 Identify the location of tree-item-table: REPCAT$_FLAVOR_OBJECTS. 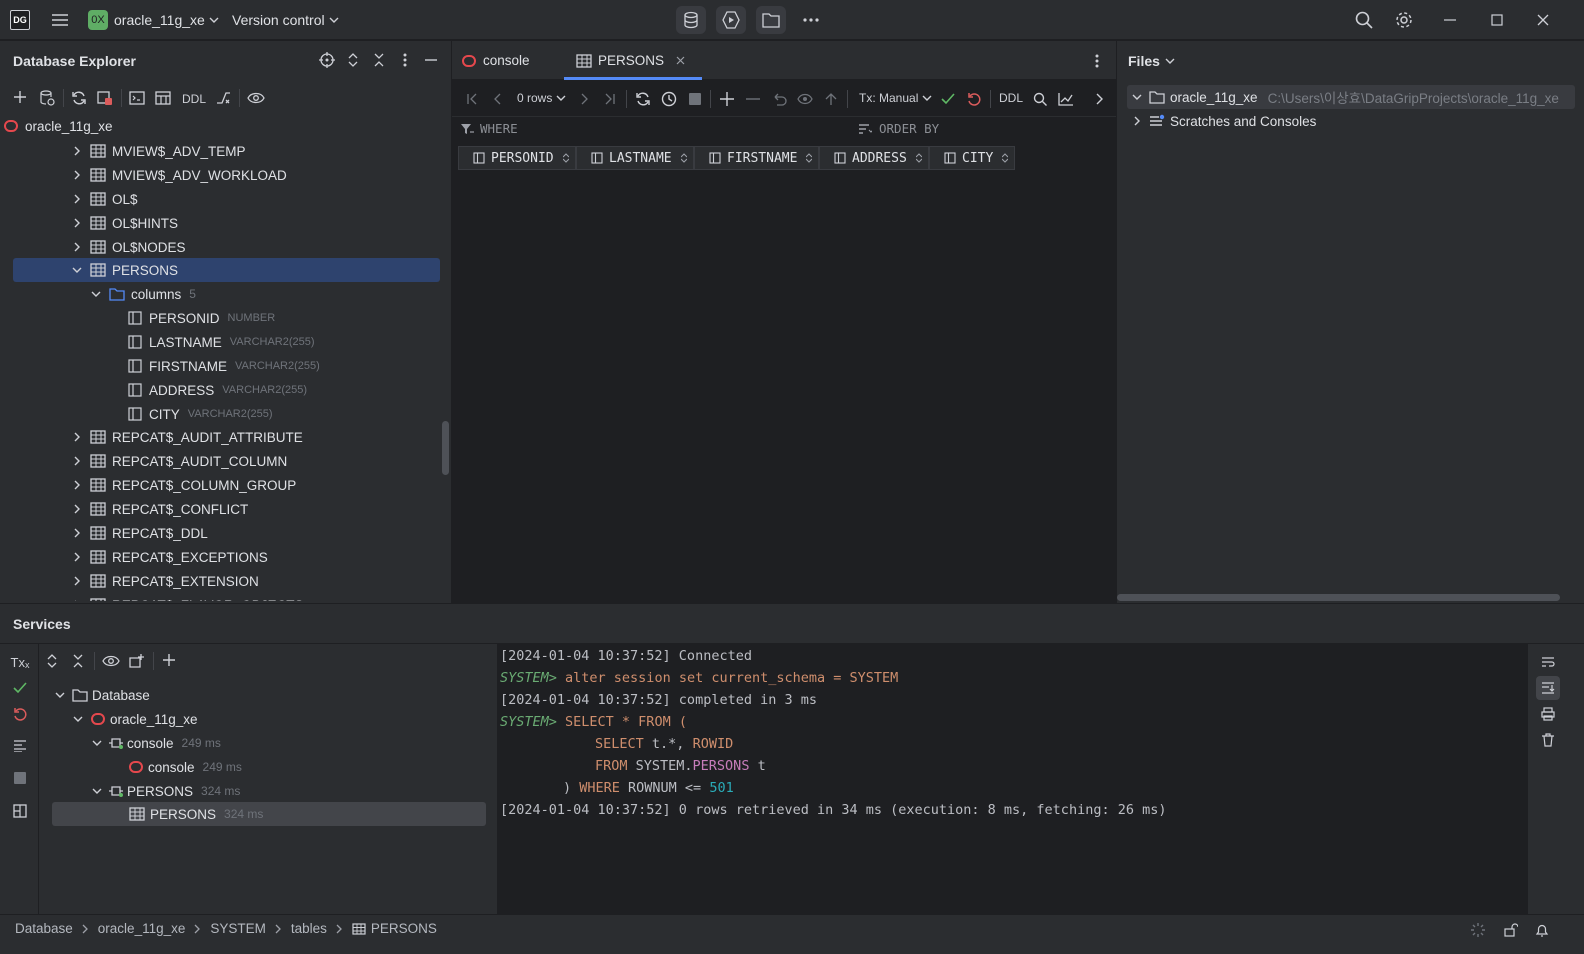
(186, 597).